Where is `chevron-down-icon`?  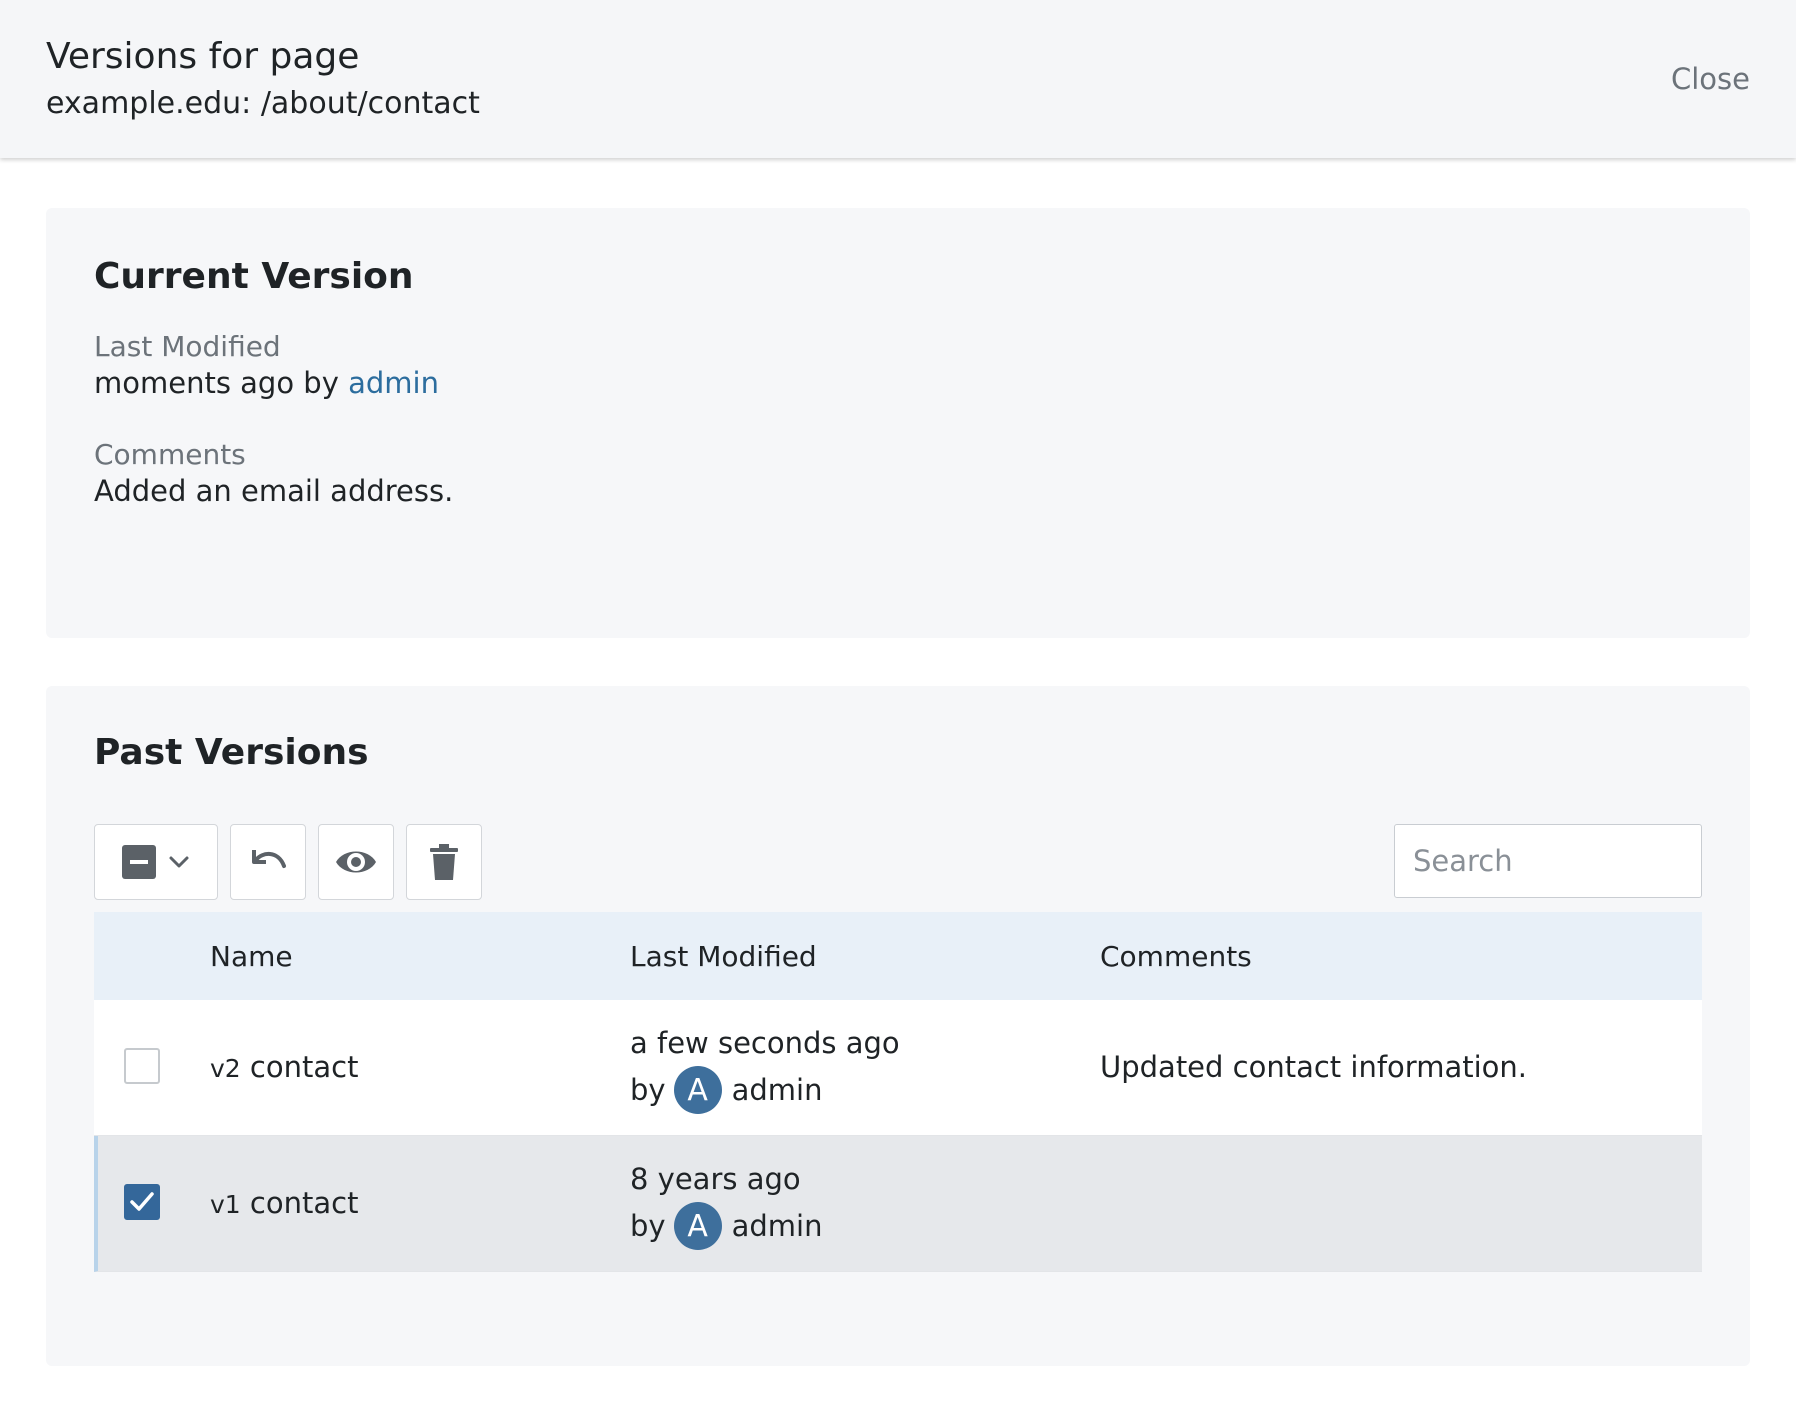 chevron-down-icon is located at coordinates (179, 862).